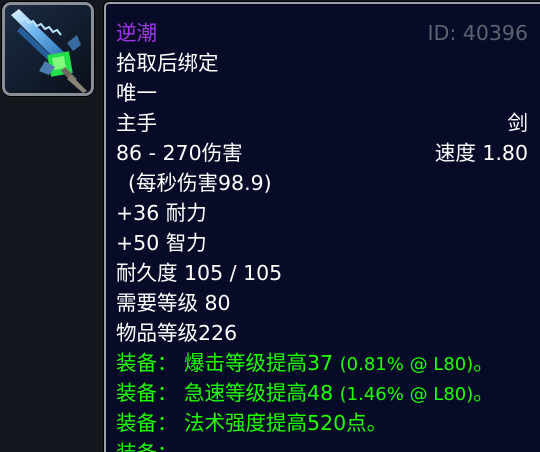  I want to click on unique-label: 唯一, so click(136, 93).